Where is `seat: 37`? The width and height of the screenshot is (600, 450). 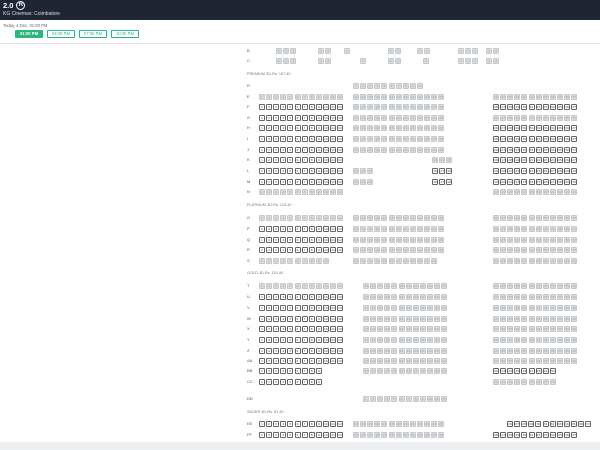 seat: 37 is located at coordinates (574, 128).